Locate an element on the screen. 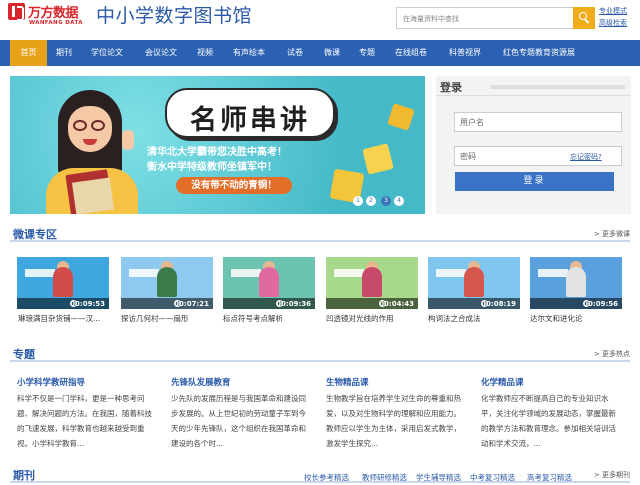 This screenshot has width=640, height=485. username-input: 用户名 is located at coordinates (538, 122).